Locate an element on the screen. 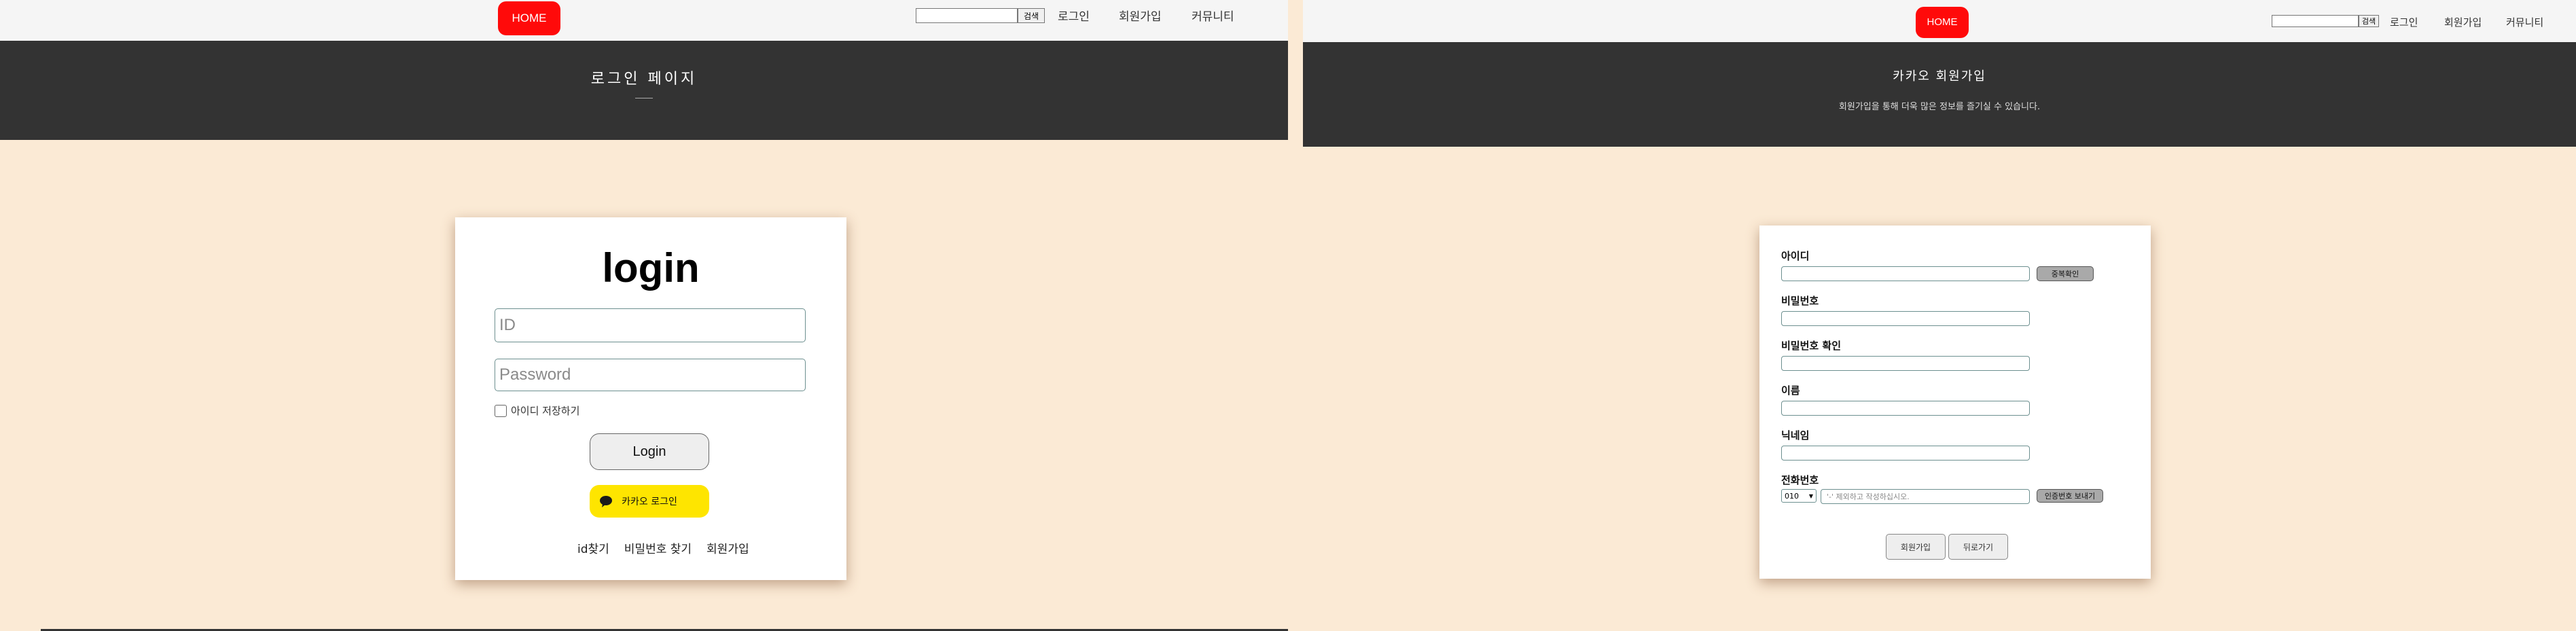 This screenshot has height=631, width=2576. send-code-label: 인증번호 보내기 is located at coordinates (2070, 496).